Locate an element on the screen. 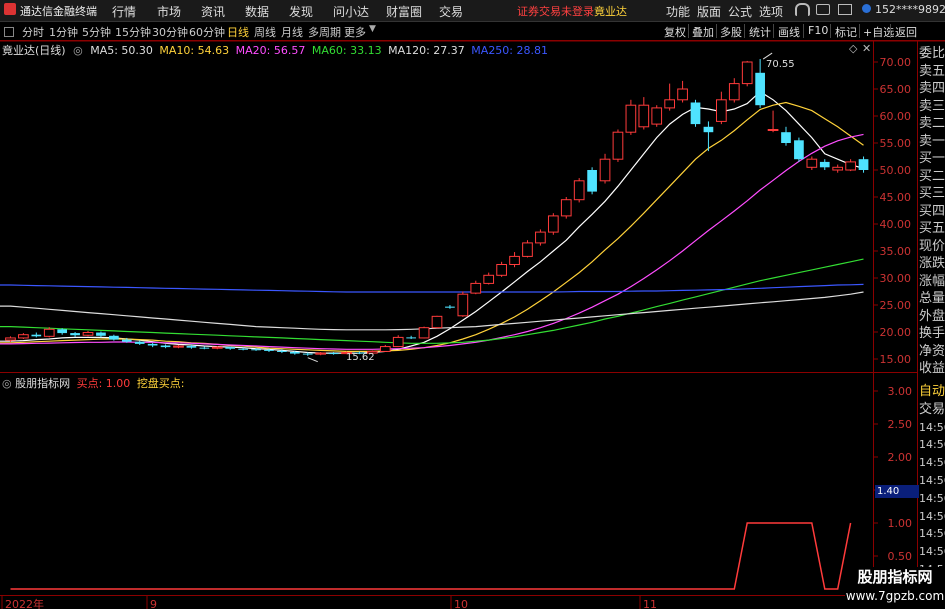 Image resolution: width=945 pixels, height=609 pixels. indicator-toggle-icon: ◎ is located at coordinates (7, 383).